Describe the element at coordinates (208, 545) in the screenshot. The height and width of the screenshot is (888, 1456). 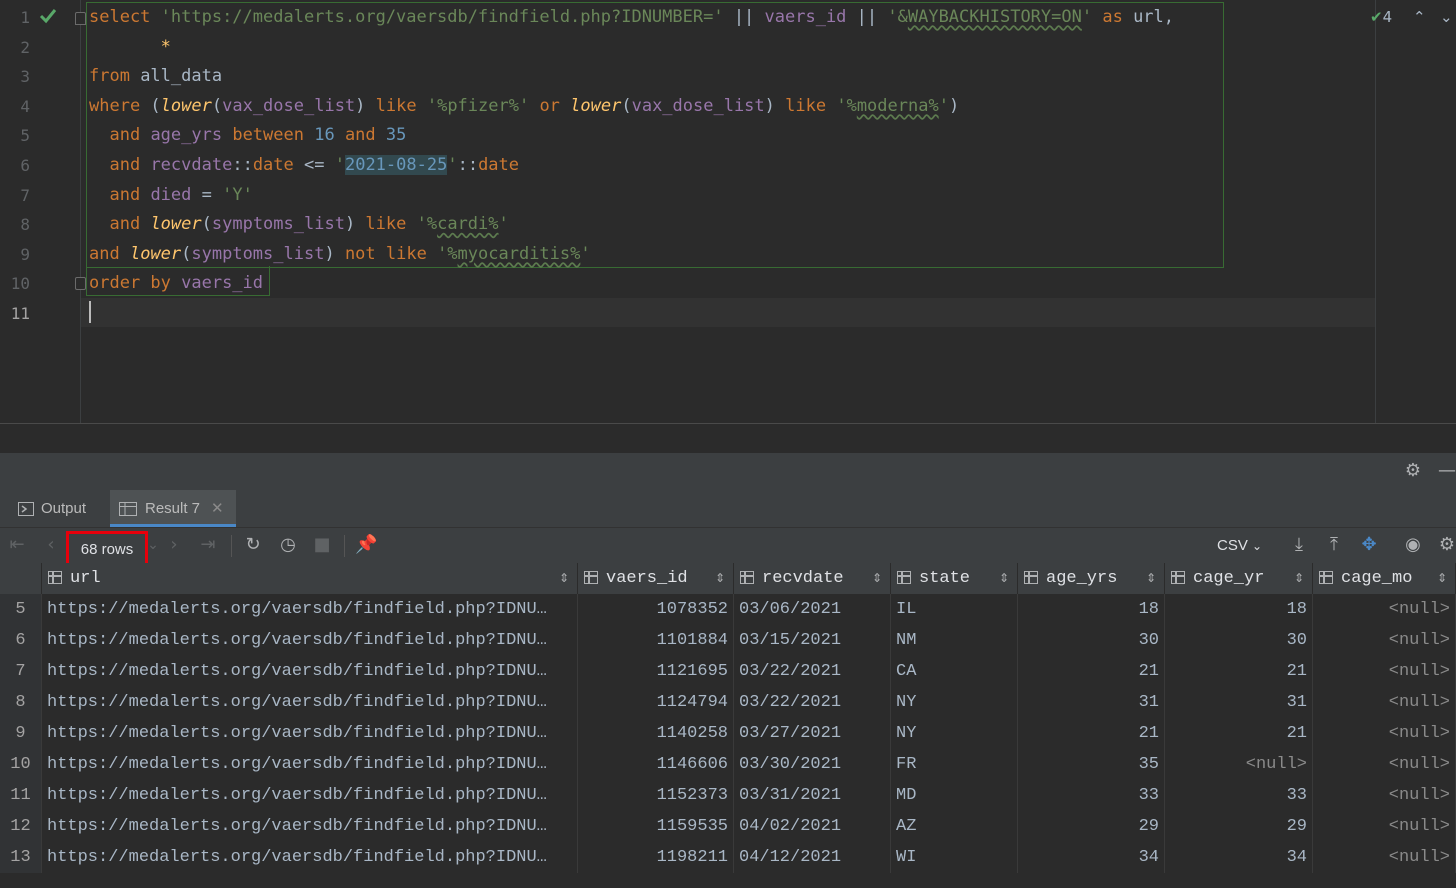
I see `last-page-icon: ⇥` at that location.